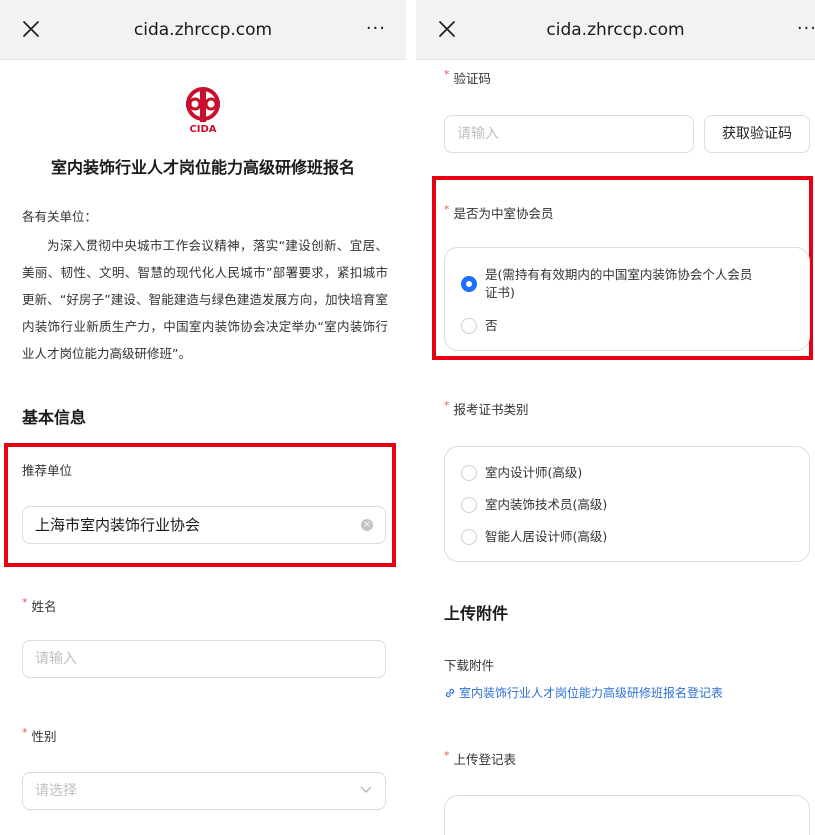 This screenshot has height=835, width=815. What do you see at coordinates (366, 789) in the screenshot?
I see `chevron-down-icon` at bounding box center [366, 789].